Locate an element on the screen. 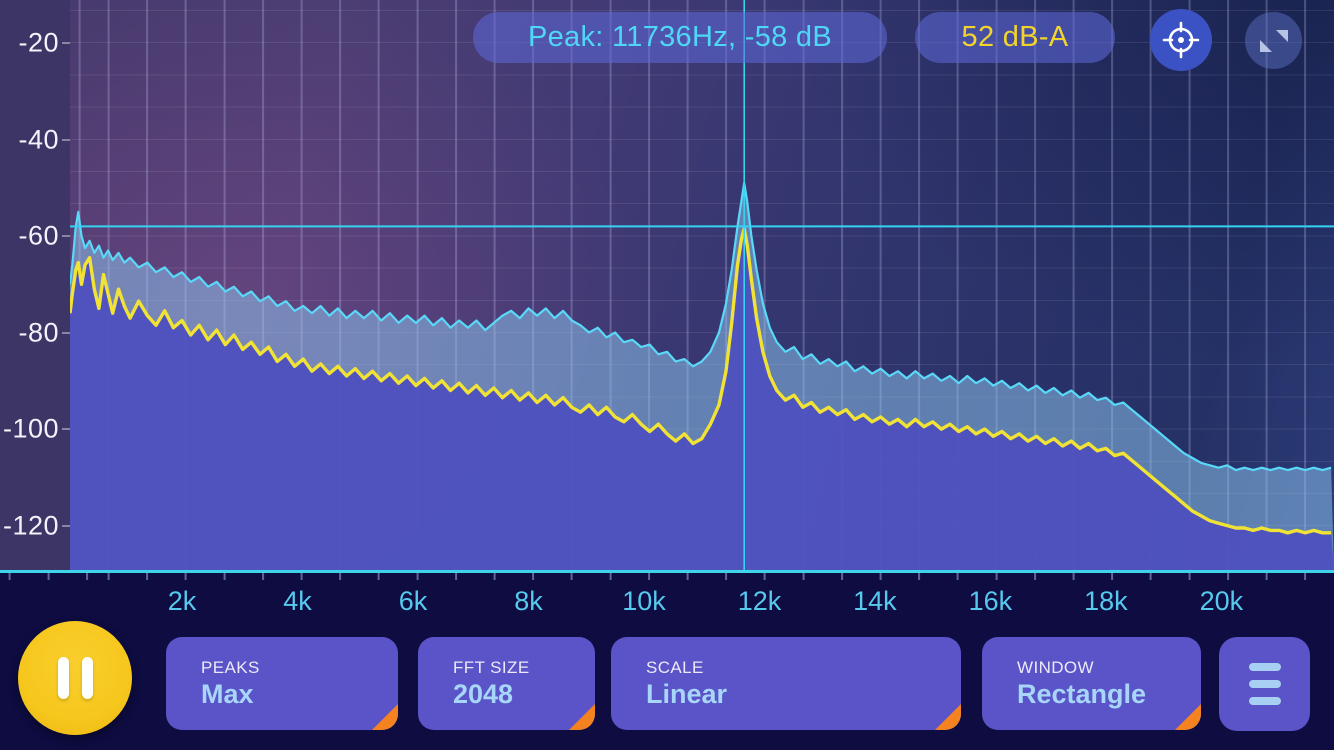  peaks-button-label: PEAKS is located at coordinates (230, 667).